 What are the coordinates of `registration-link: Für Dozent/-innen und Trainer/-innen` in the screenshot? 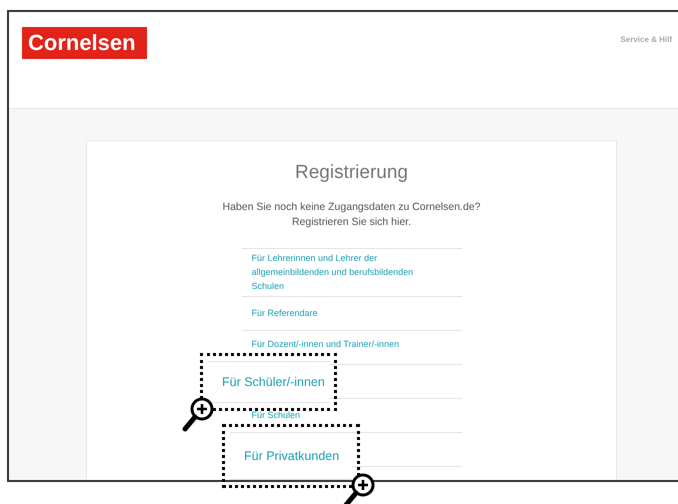 It's located at (326, 343).